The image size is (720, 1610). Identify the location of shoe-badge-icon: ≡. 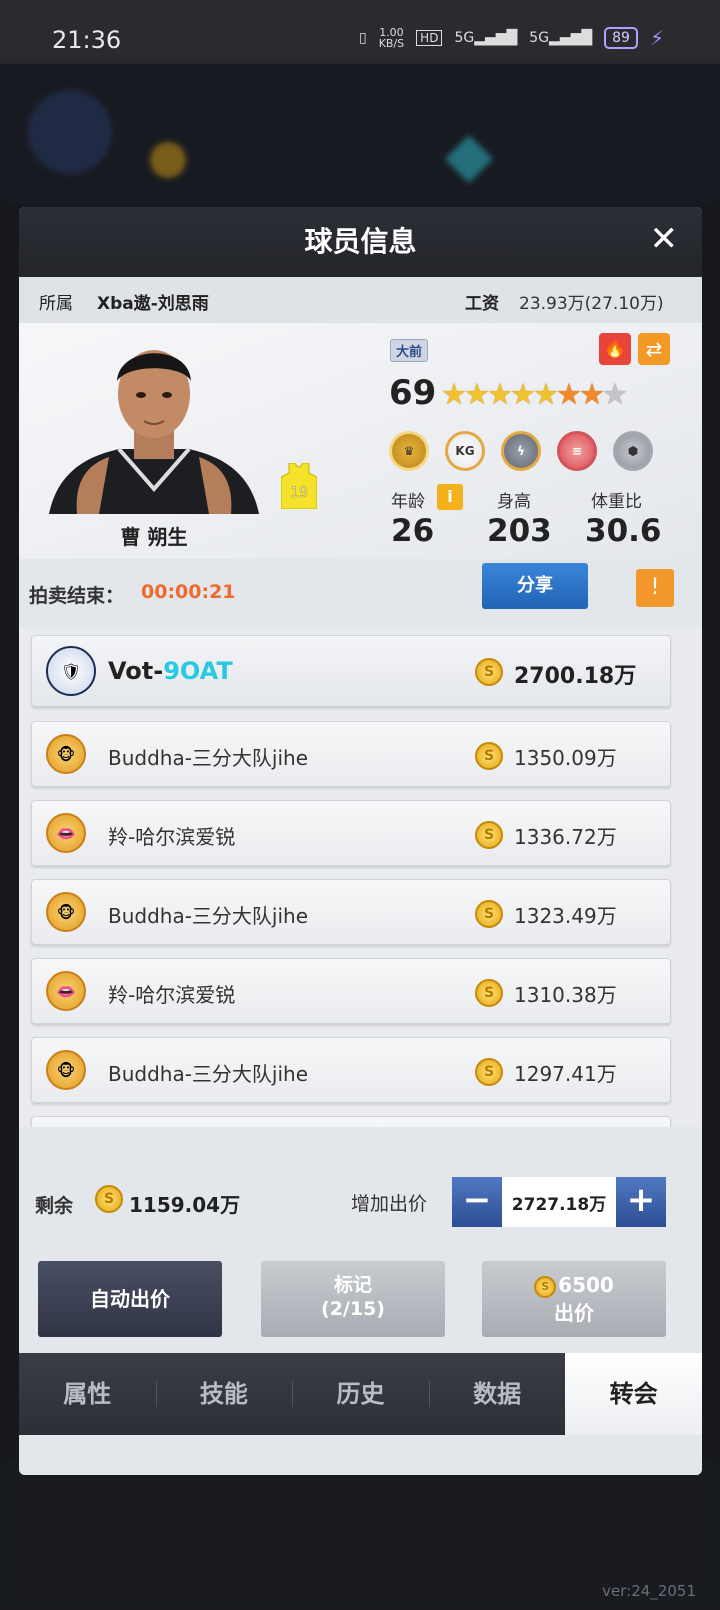
(577, 451).